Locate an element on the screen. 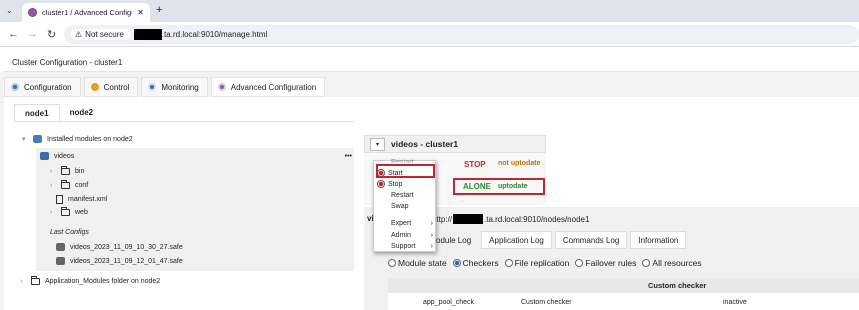  tab-information: Information is located at coordinates (658, 240).